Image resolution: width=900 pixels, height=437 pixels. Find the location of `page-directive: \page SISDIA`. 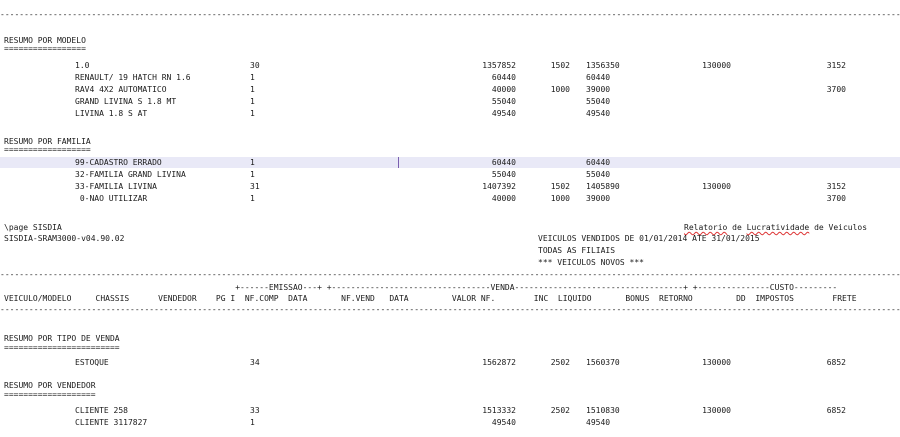

page-directive: \page SISDIA is located at coordinates (33, 227).